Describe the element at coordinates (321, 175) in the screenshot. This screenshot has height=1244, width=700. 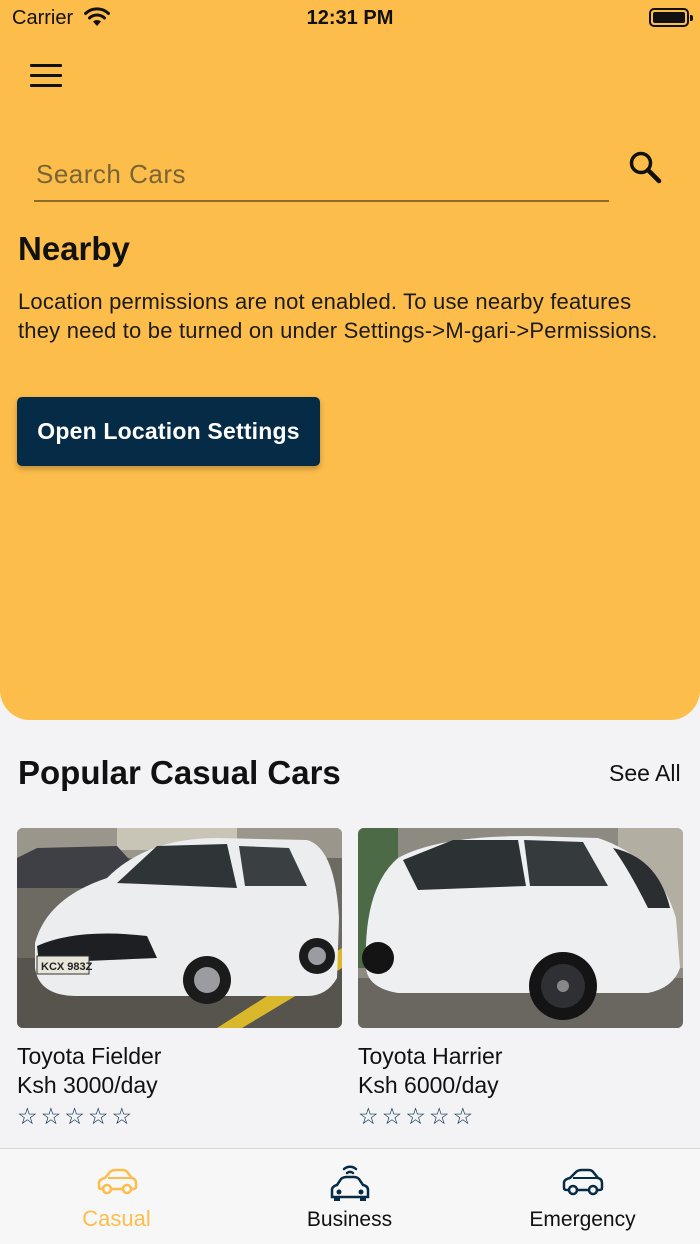
I see `search-input` at that location.